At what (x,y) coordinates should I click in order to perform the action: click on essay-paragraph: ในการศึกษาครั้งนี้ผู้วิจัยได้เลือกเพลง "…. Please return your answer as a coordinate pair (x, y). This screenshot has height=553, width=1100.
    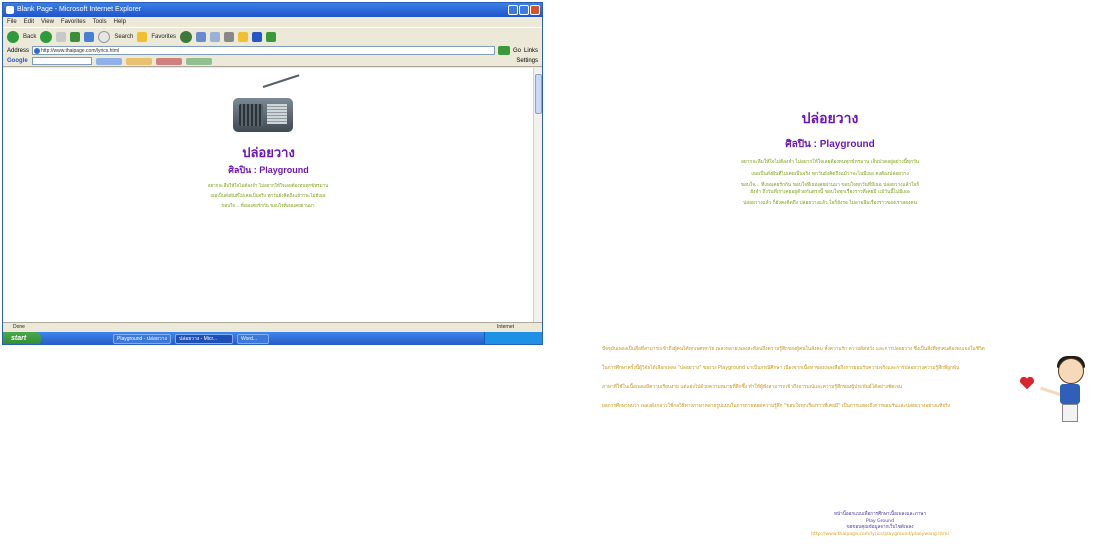
    Looking at the image, I should click on (781, 368).